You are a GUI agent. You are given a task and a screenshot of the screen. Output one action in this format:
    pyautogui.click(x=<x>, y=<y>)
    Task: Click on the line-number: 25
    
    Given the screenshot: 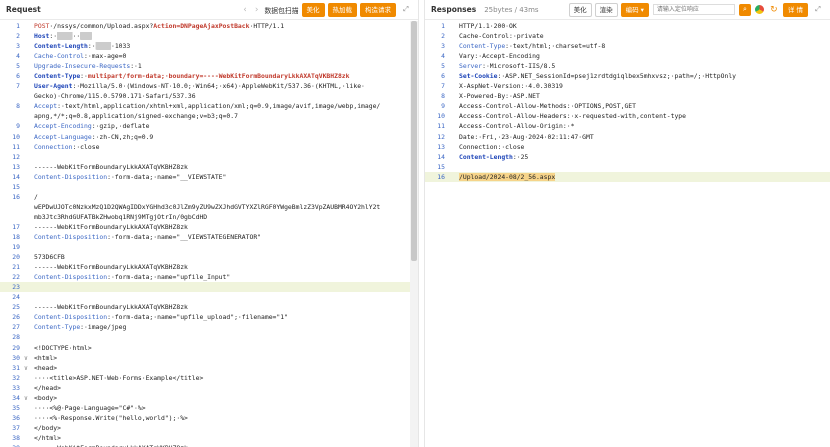 What is the action you would take?
    pyautogui.click(x=16, y=307)
    